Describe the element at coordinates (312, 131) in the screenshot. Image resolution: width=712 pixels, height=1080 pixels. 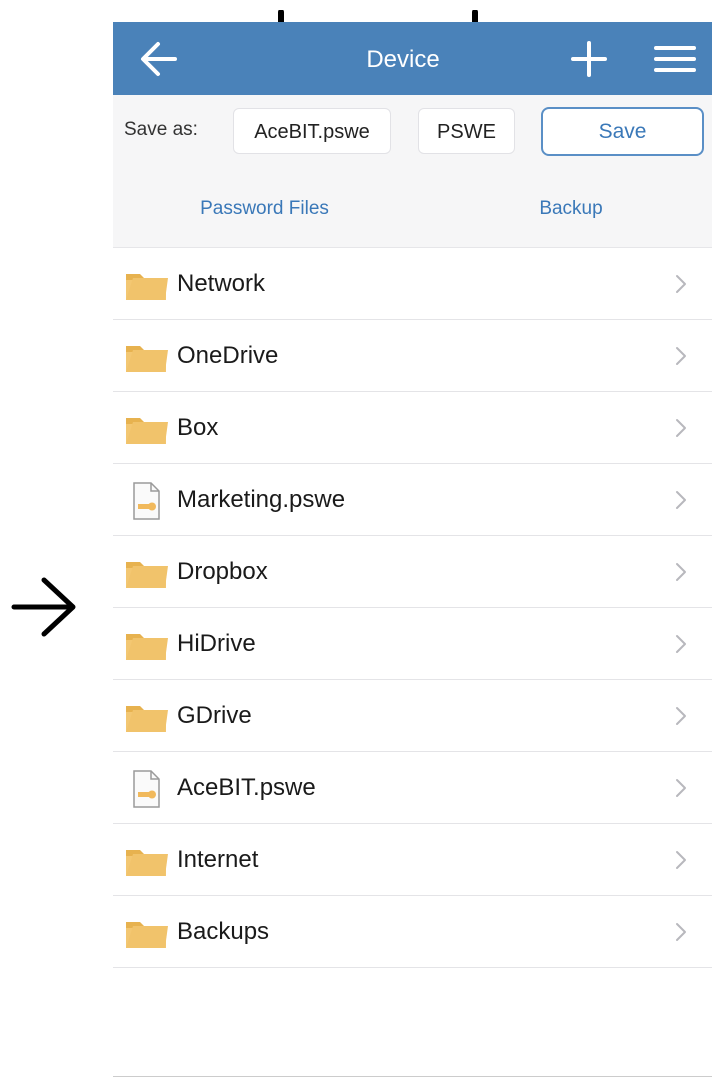
I see `filename-input: AceBIT.pswe` at that location.